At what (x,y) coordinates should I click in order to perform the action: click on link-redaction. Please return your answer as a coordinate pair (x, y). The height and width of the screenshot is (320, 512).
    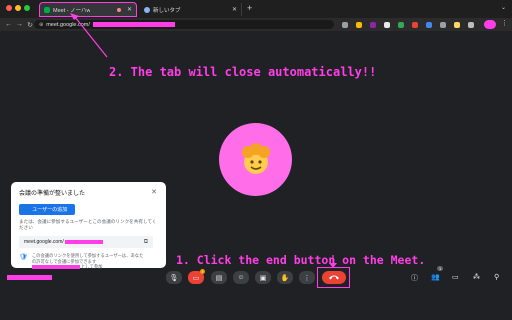
    Looking at the image, I should click on (83, 242).